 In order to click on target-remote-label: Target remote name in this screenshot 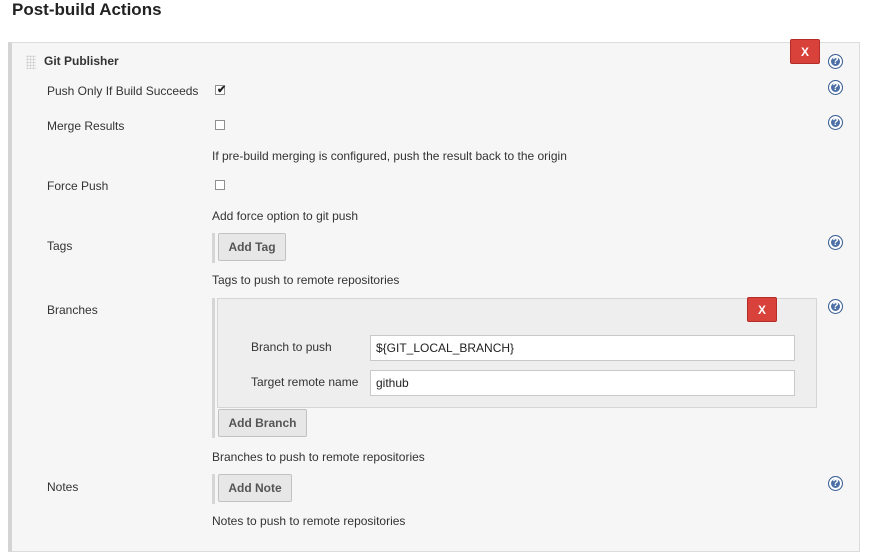, I will do `click(305, 382)`.